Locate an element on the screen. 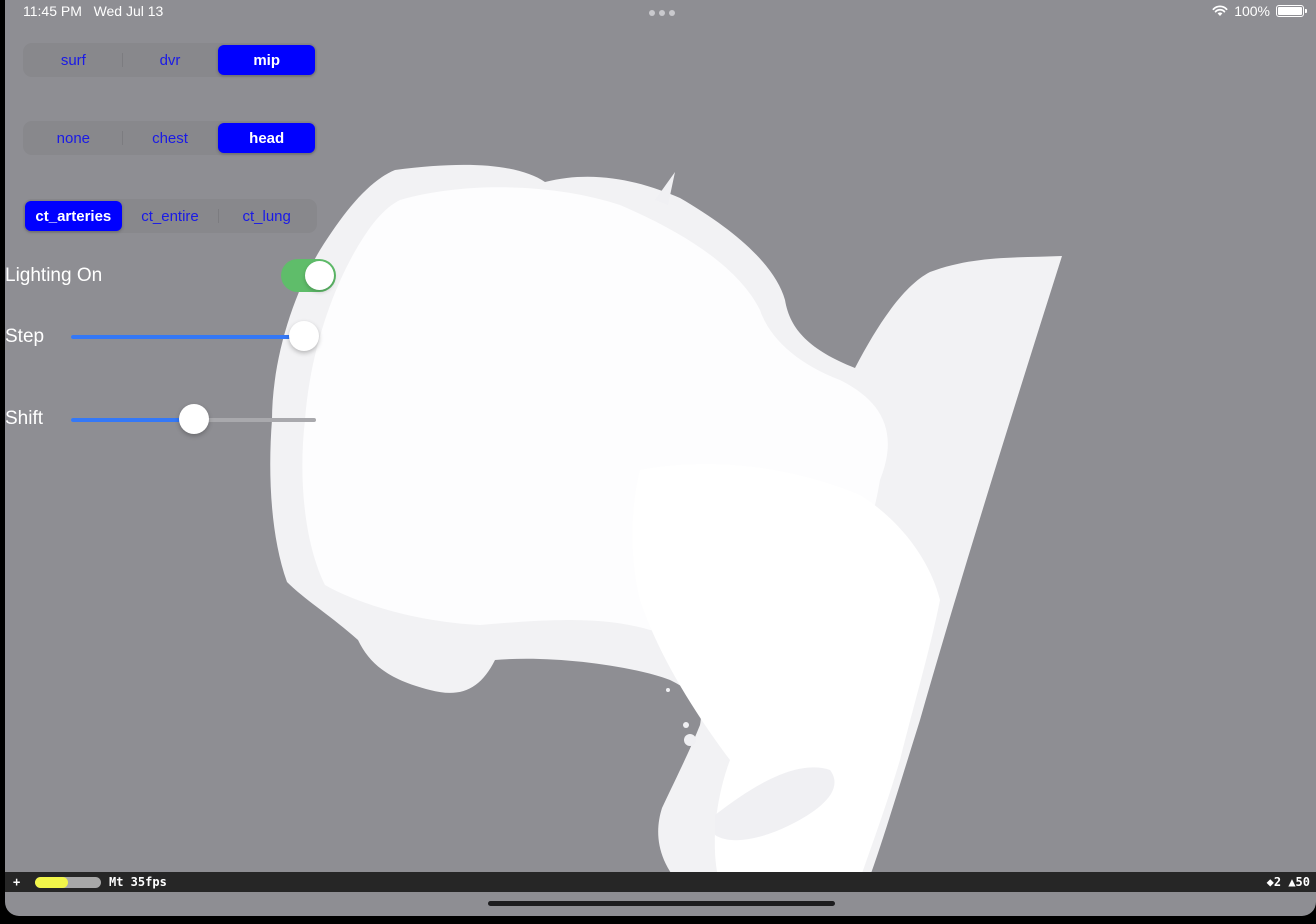  status-bar: 11:45 PM Wed Jul 13 100% is located at coordinates (660, 11).